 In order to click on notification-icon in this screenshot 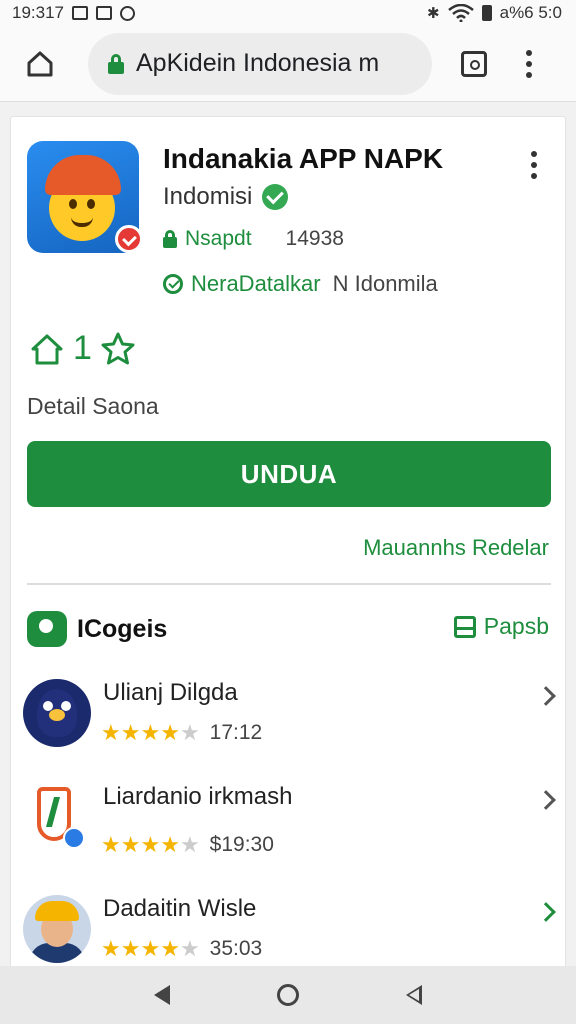, I will do `click(80, 13)`.